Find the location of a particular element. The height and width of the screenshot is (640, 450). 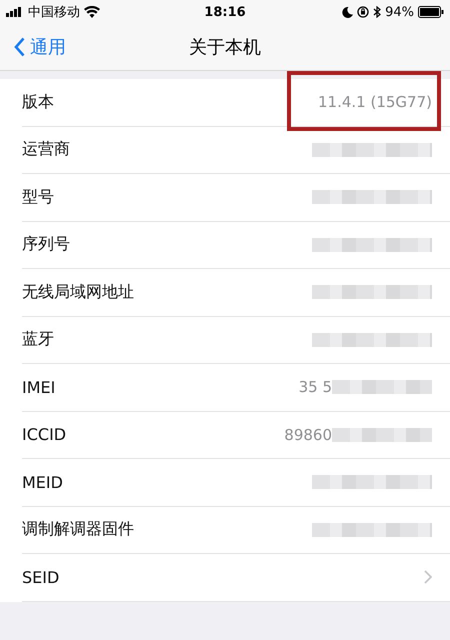

row-label: MEID is located at coordinates (42, 482).